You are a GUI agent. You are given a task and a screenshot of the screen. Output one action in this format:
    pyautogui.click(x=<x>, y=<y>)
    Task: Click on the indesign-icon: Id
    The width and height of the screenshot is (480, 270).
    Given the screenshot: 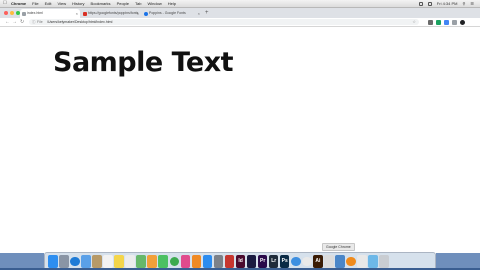 What is the action you would take?
    pyautogui.click(x=240, y=261)
    